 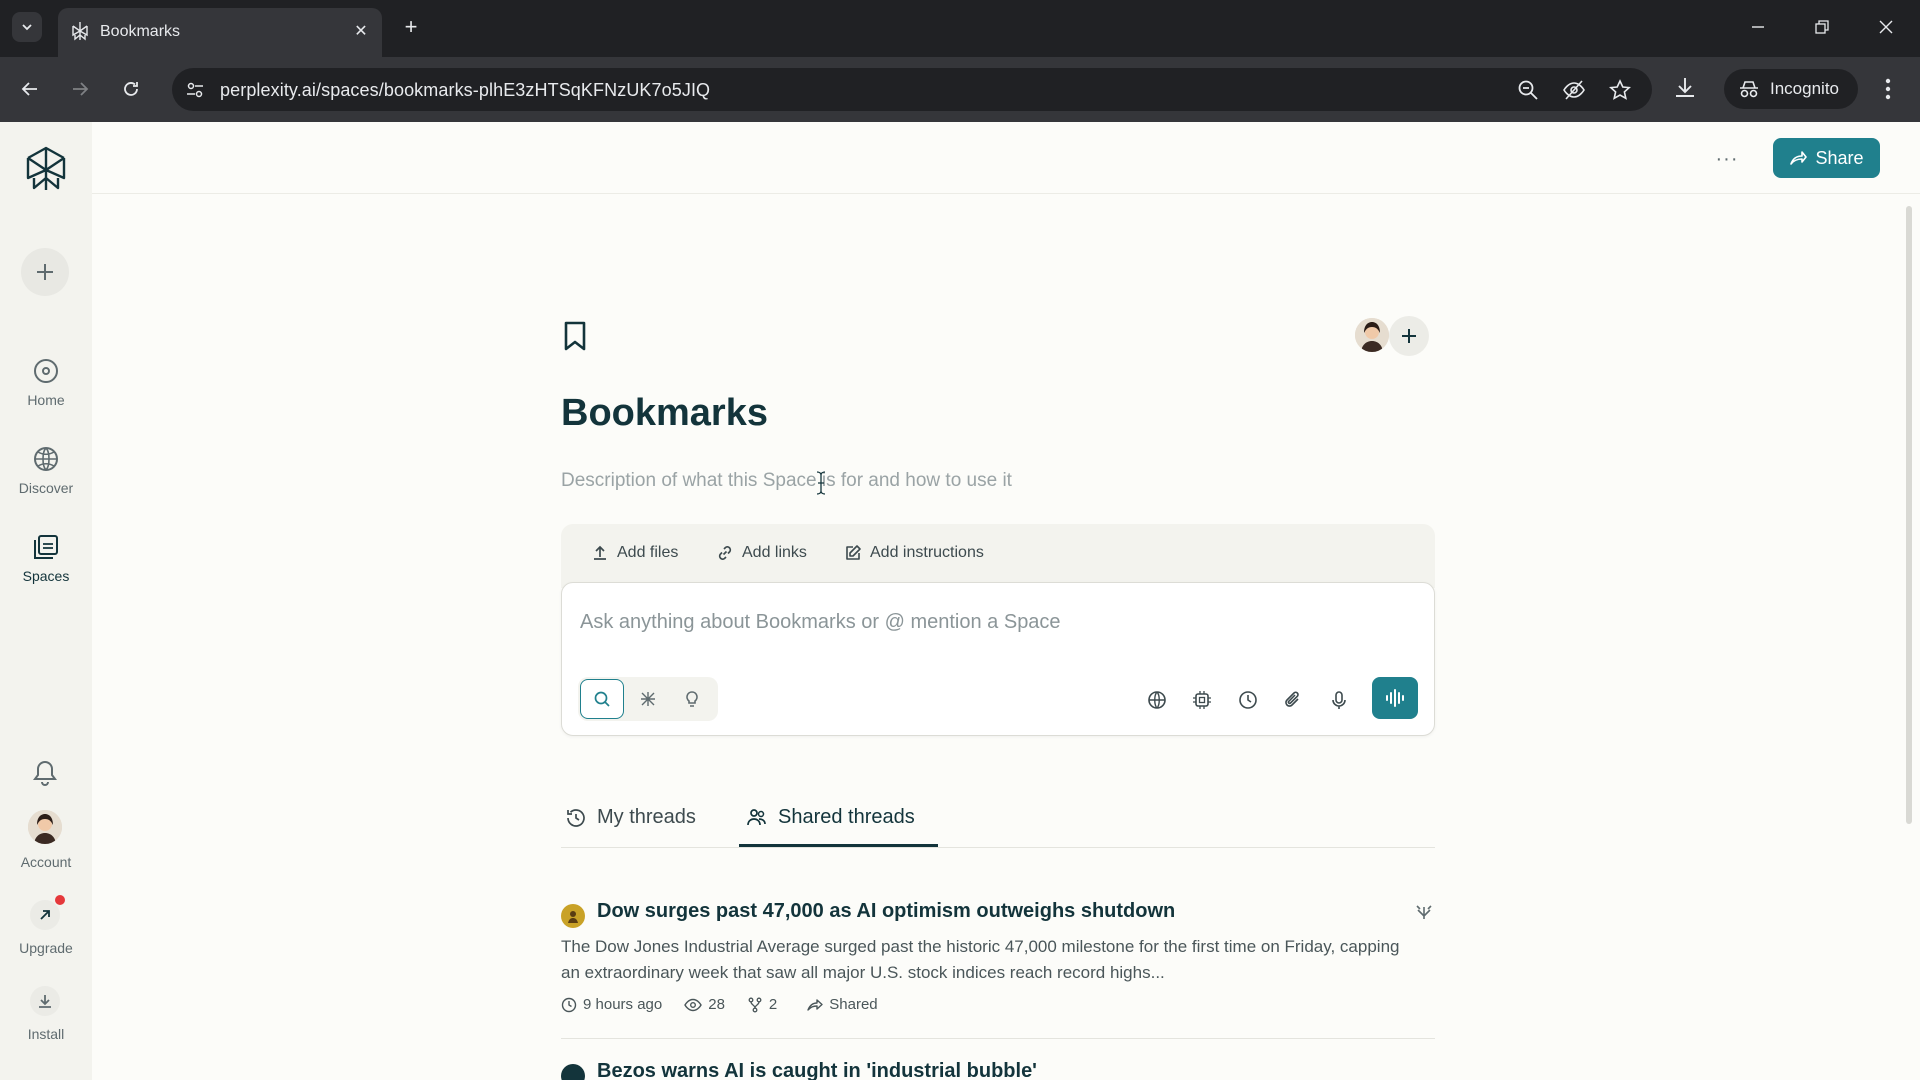 I want to click on voice-mode-button, so click(x=1395, y=698).